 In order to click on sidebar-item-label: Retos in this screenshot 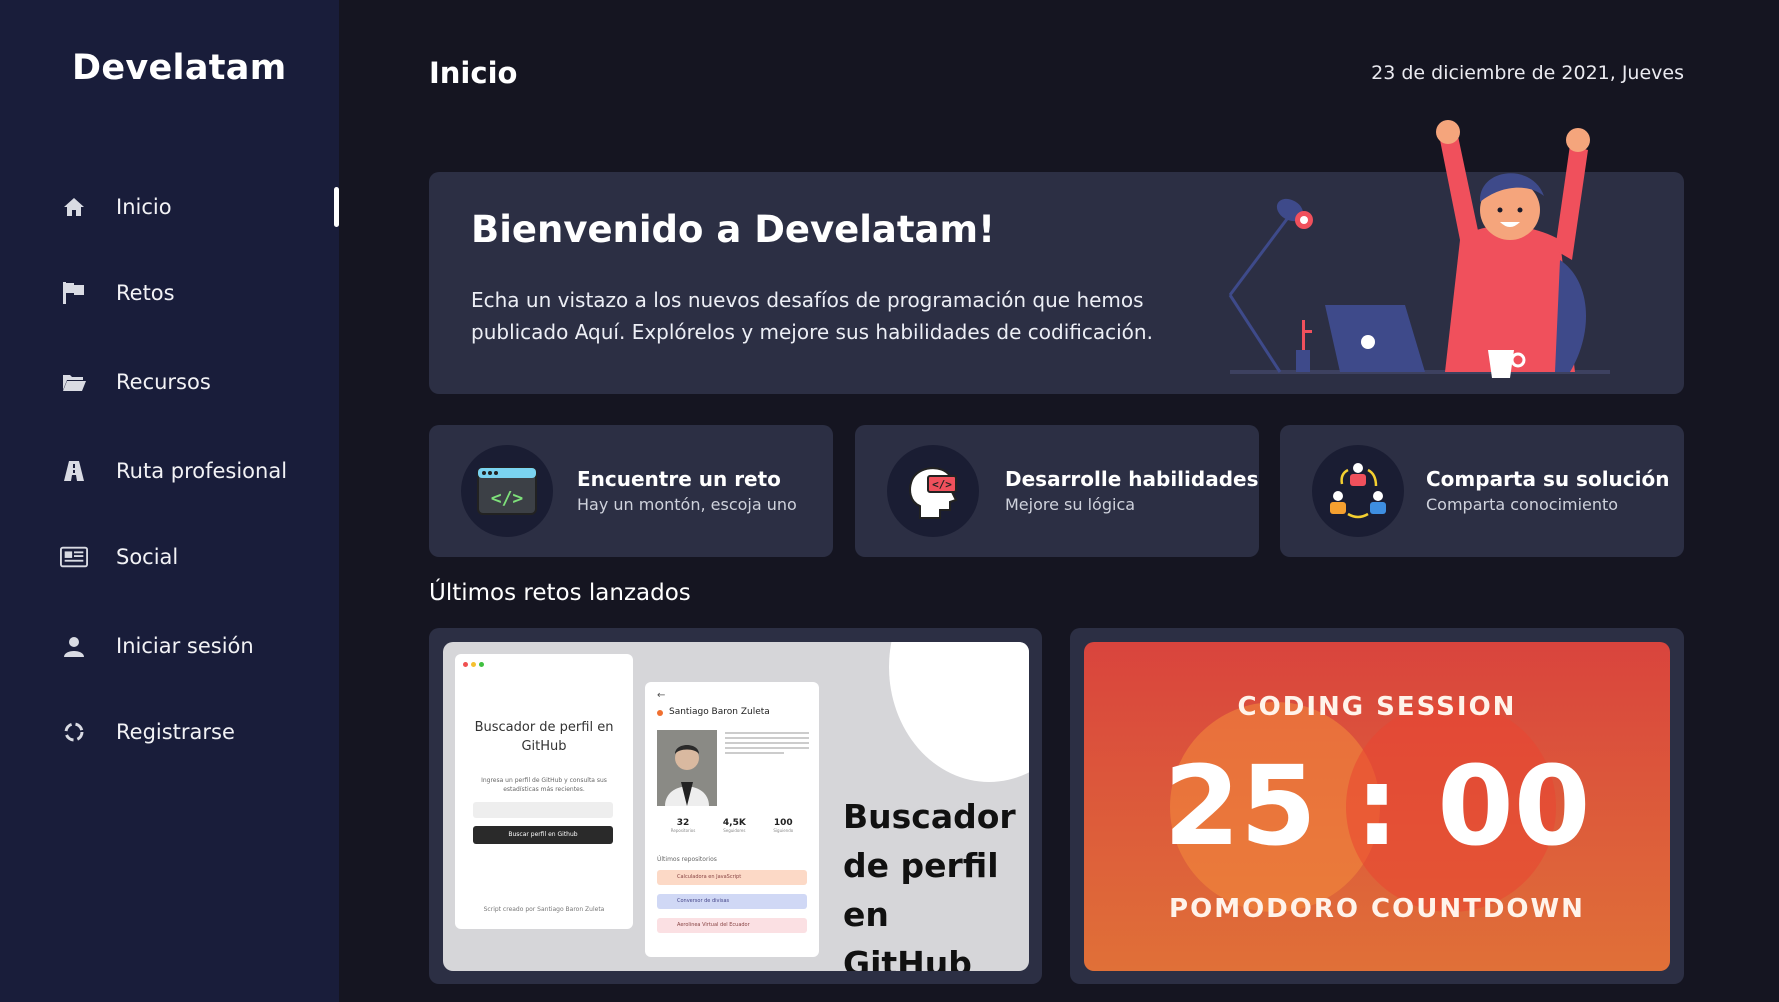, I will do `click(145, 293)`.